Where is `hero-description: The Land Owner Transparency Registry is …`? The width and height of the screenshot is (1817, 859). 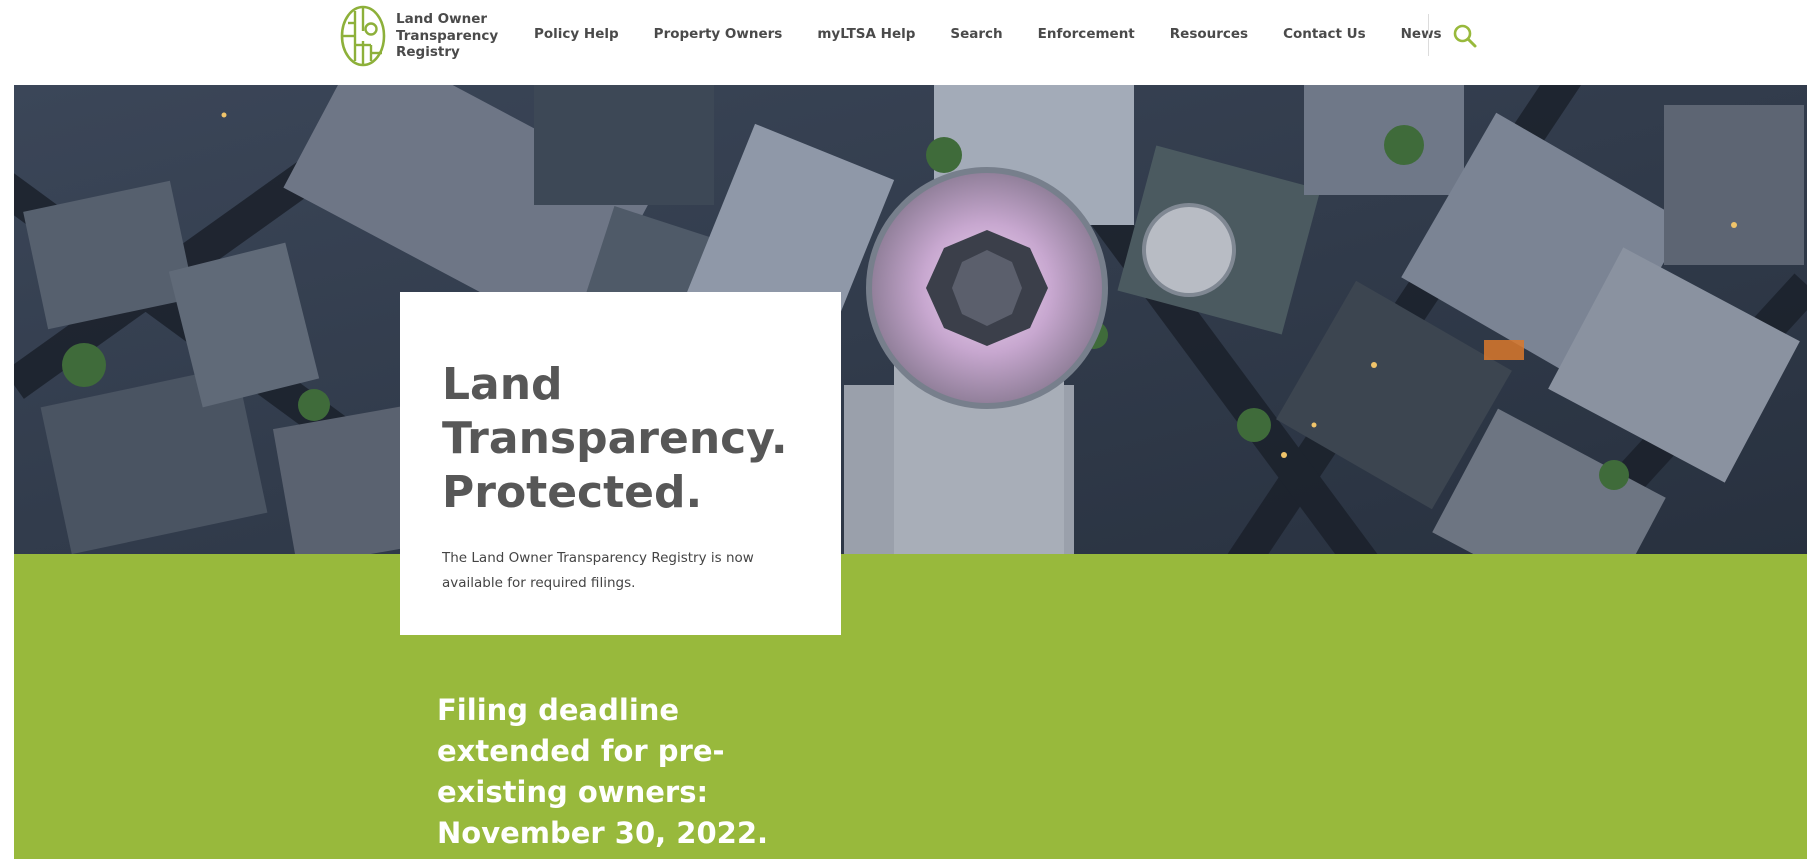
hero-description: The Land Owner Transparency Registry is … is located at coordinates (598, 570).